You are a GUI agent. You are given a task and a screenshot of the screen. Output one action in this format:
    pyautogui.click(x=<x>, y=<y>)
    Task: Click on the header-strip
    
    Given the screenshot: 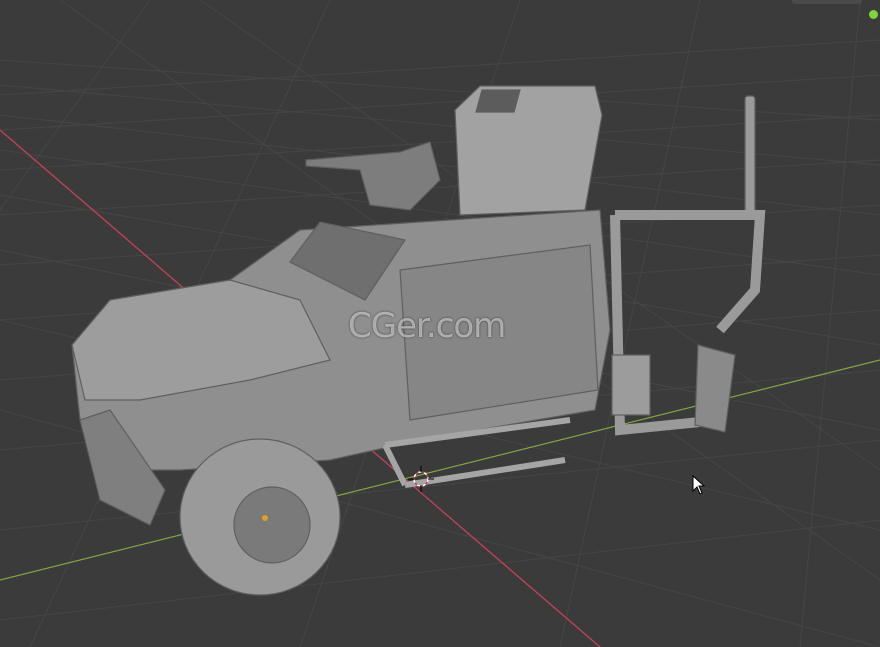 What is the action you would take?
    pyautogui.click(x=827, y=2)
    